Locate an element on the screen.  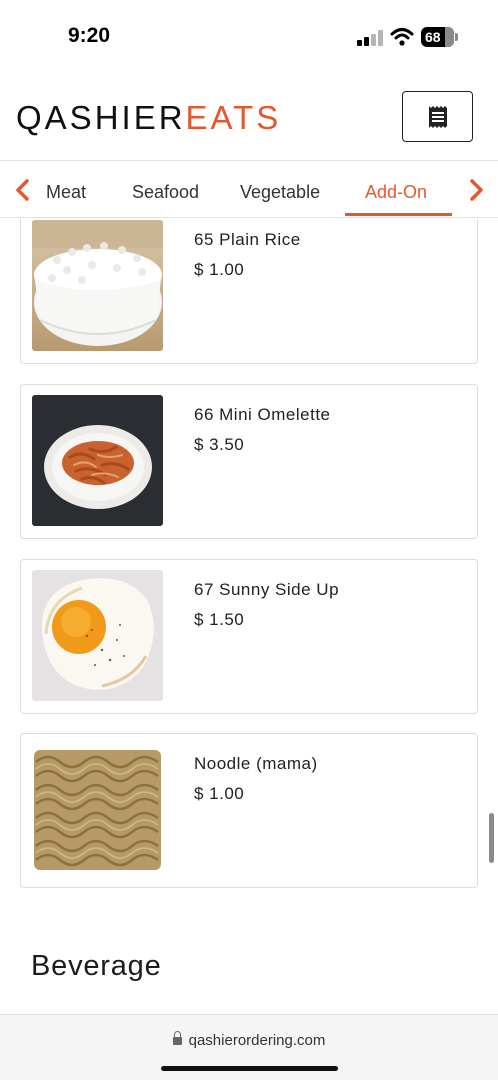
brand-logo: QASHIEREATS is located at coordinates (148, 118).